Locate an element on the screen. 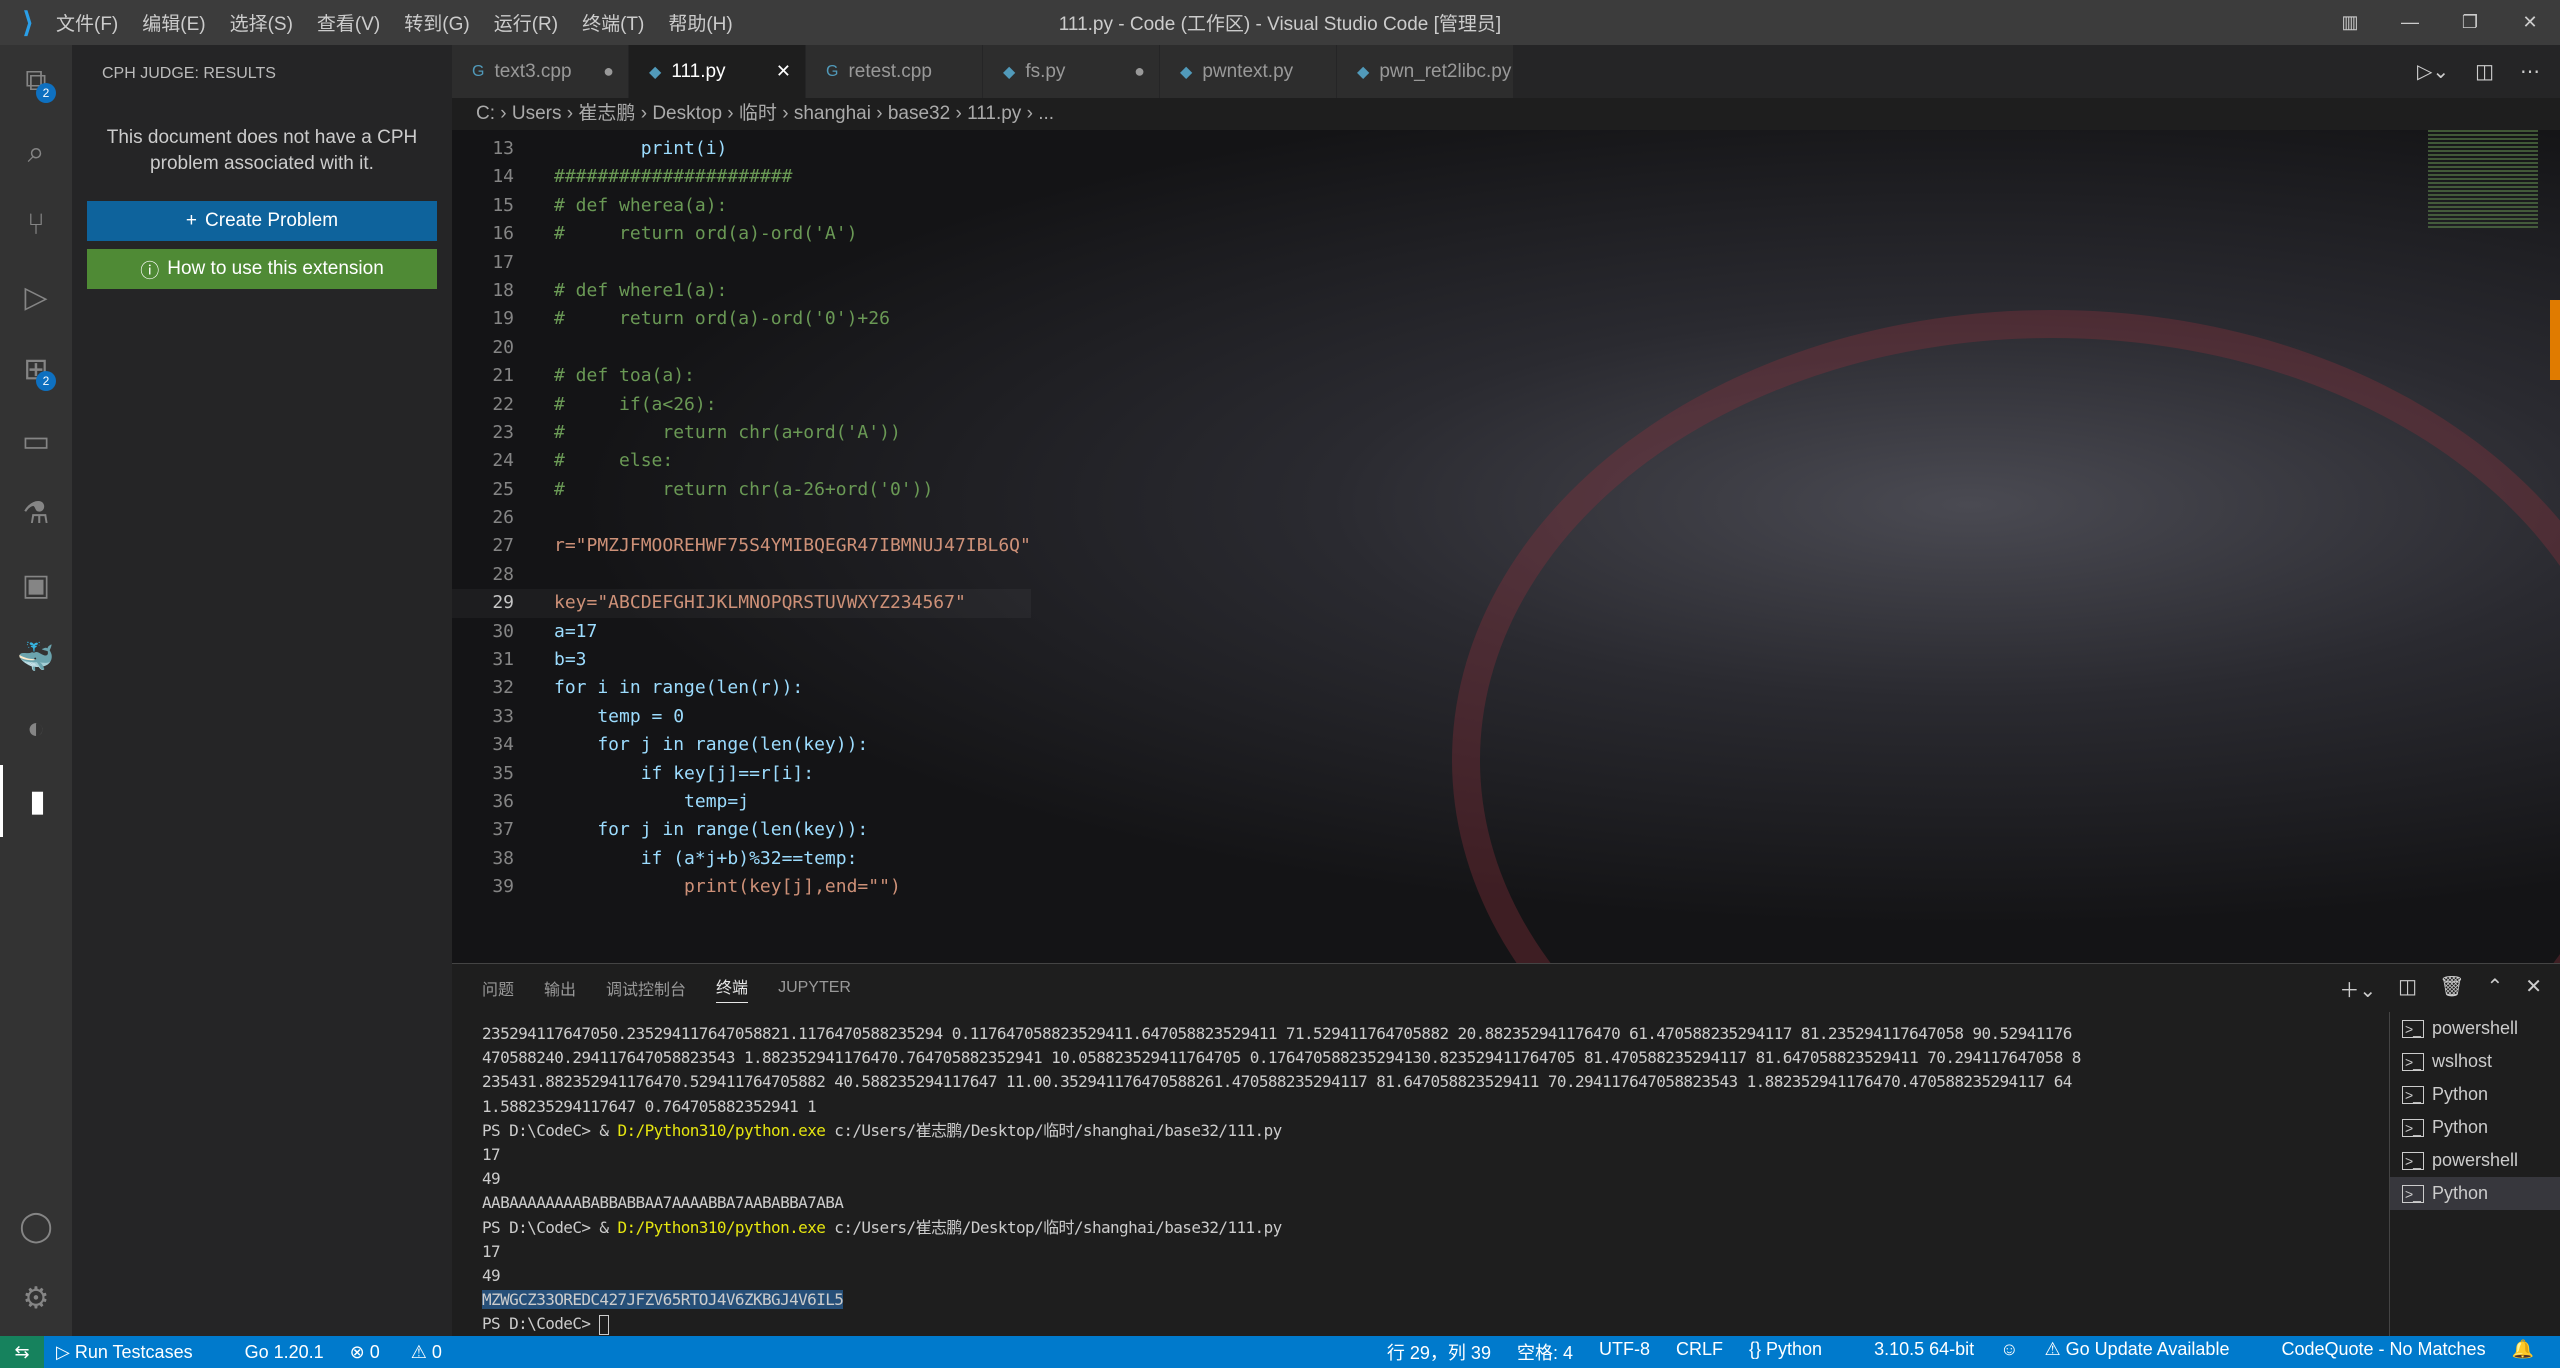 The width and height of the screenshot is (2560, 1368). code-line: 35 if key[j]==r[i]: is located at coordinates (741, 774).